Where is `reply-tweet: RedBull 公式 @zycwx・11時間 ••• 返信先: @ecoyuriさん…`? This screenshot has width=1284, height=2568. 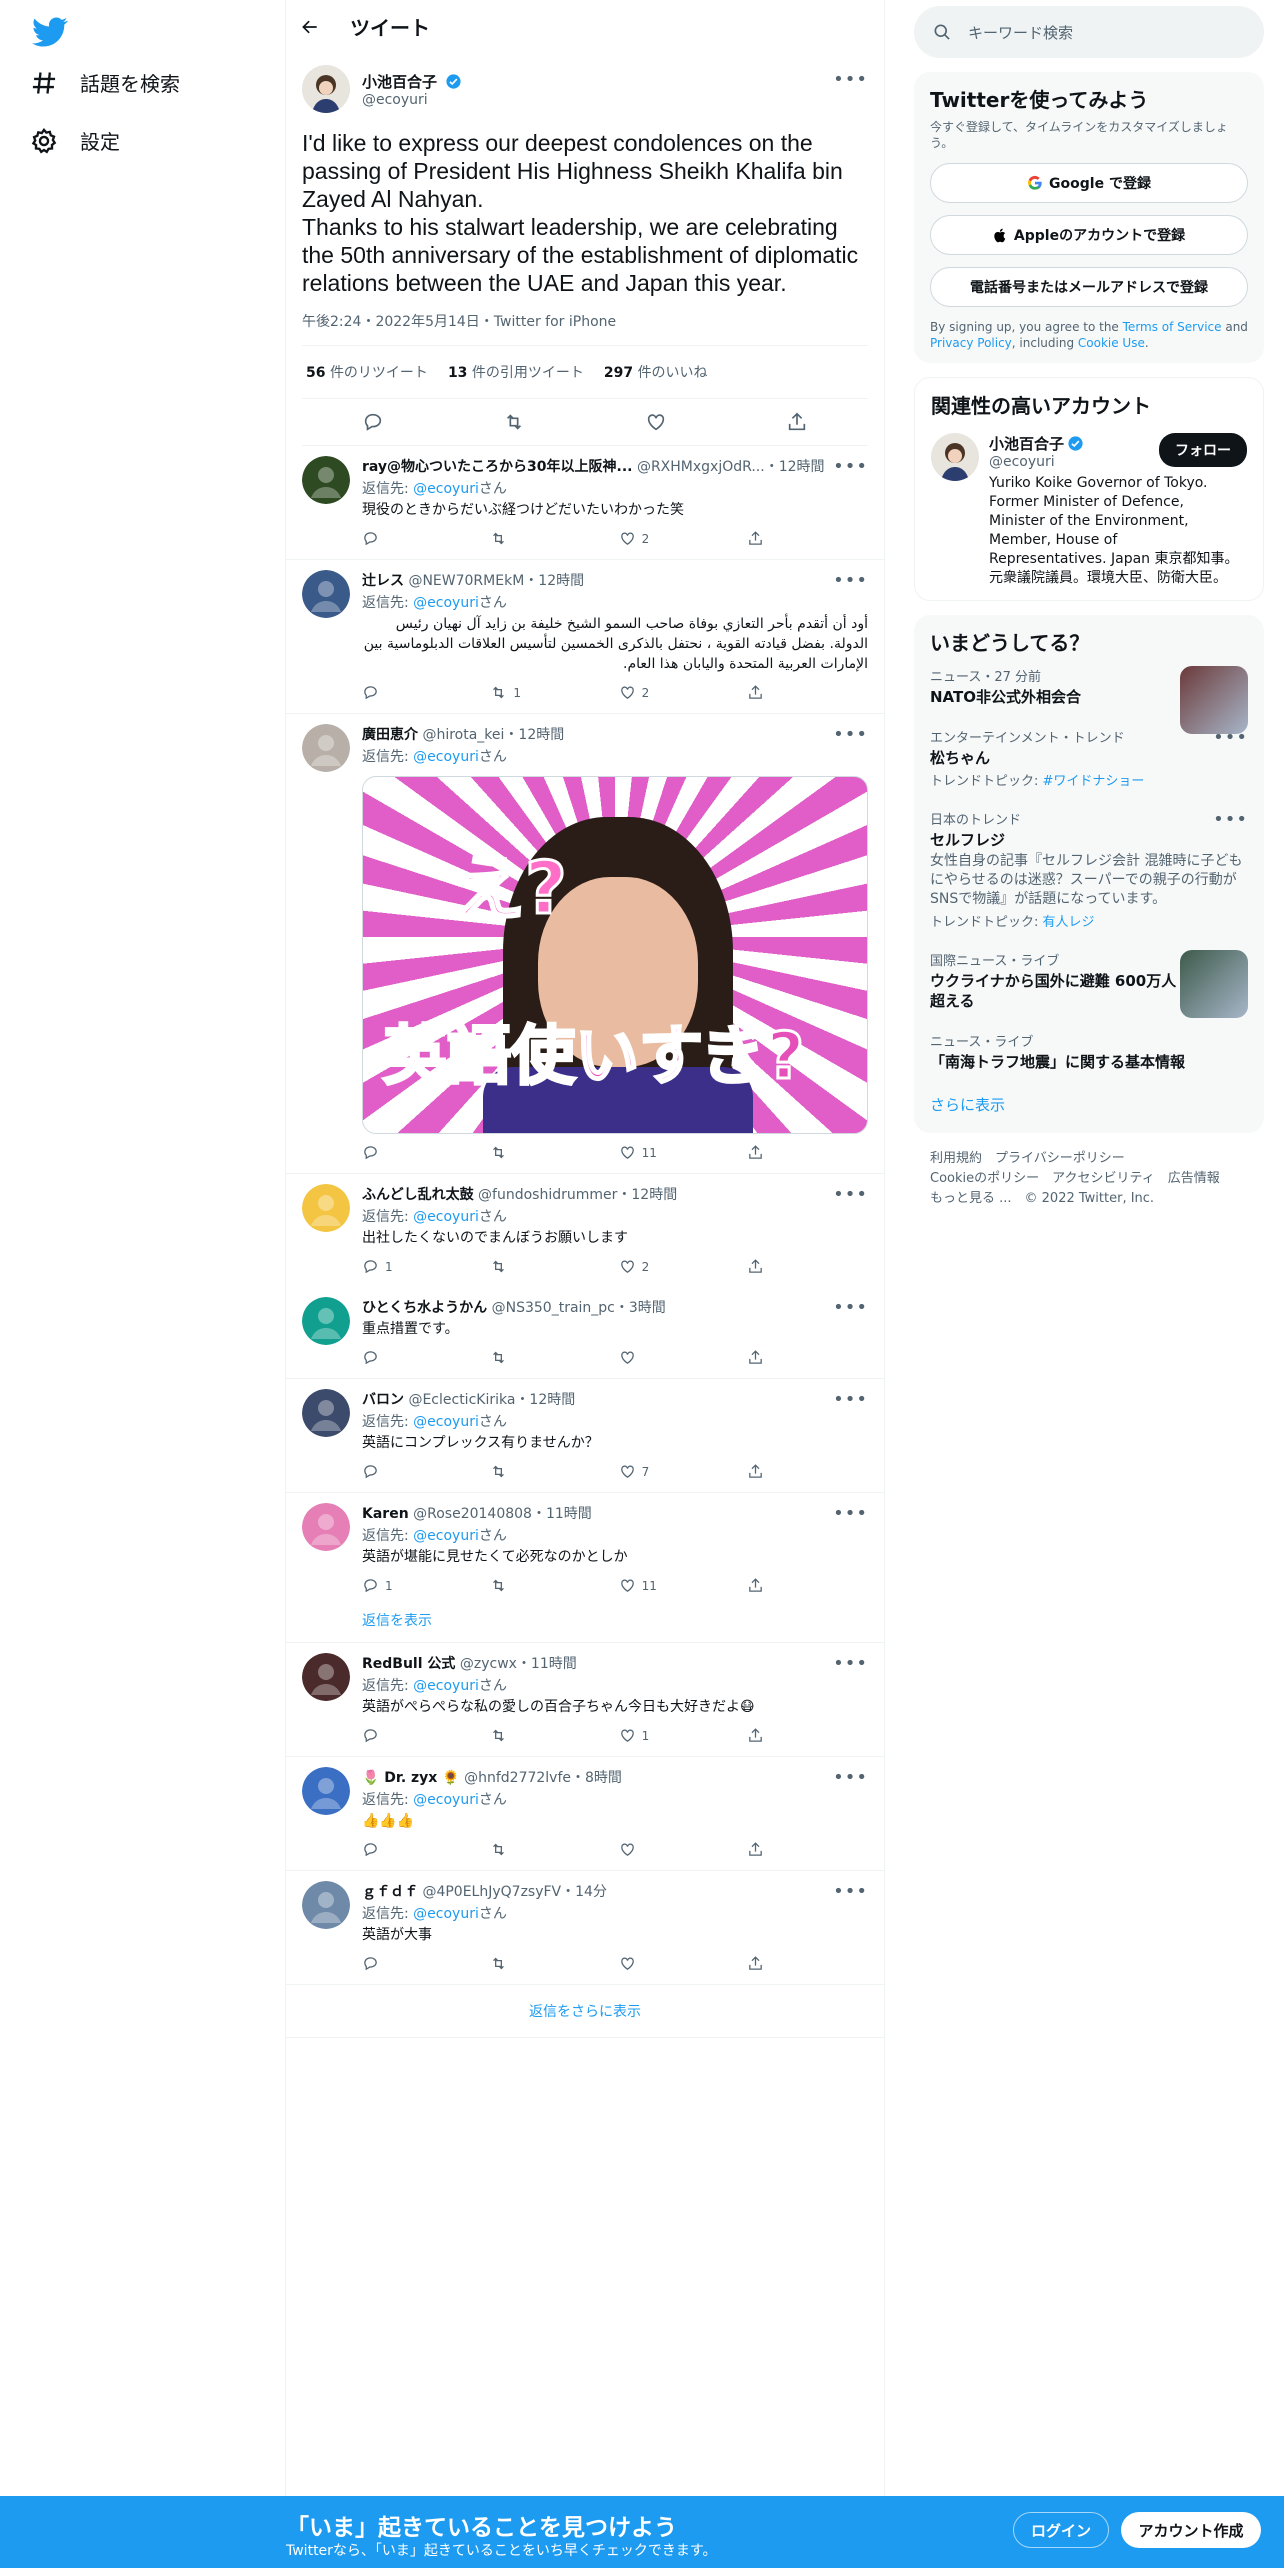 reply-tweet: RedBull 公式 @zycwx・11時間 ••• 返信先: @ecoyuriさん… is located at coordinates (585, 1700).